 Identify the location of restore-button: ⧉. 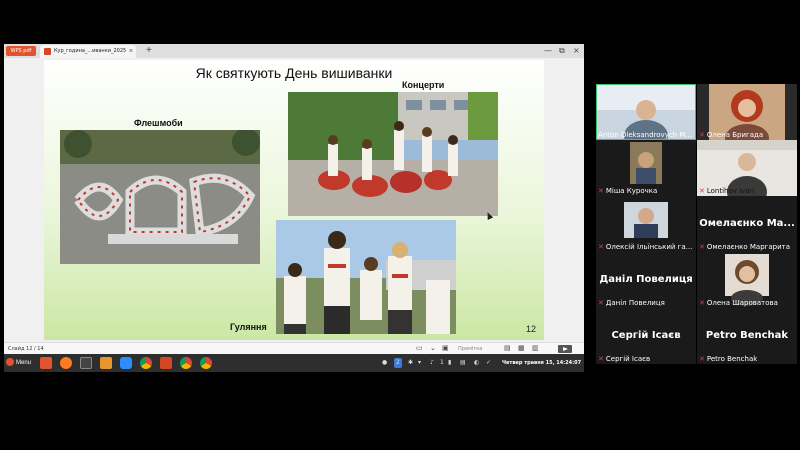
(562, 51).